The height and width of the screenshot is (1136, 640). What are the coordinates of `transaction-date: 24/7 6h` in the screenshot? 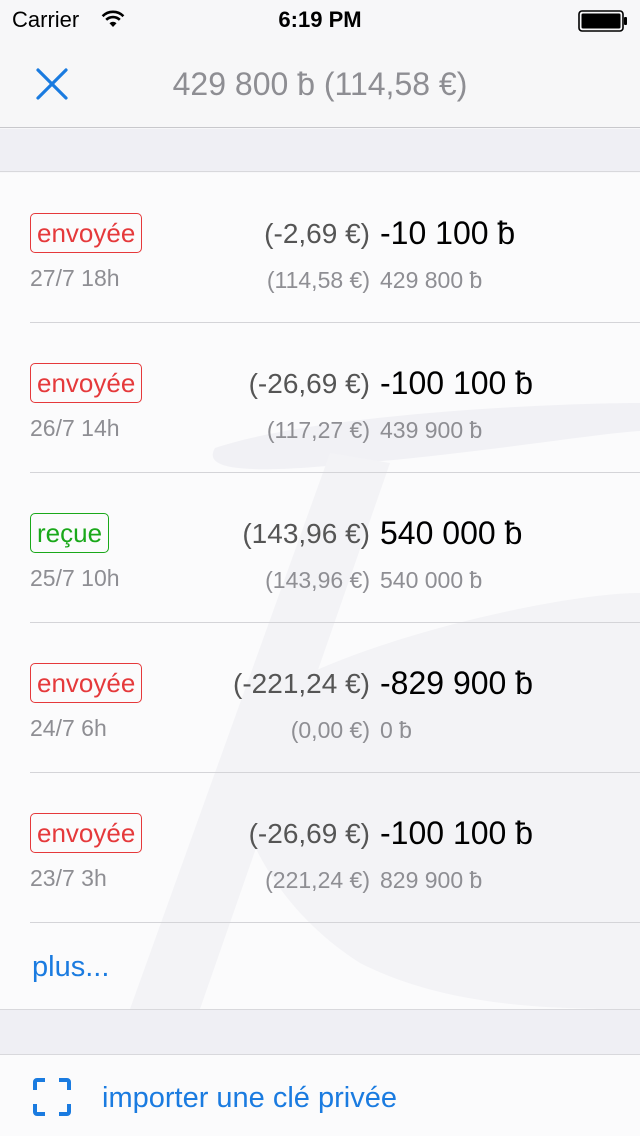 It's located at (68, 728).